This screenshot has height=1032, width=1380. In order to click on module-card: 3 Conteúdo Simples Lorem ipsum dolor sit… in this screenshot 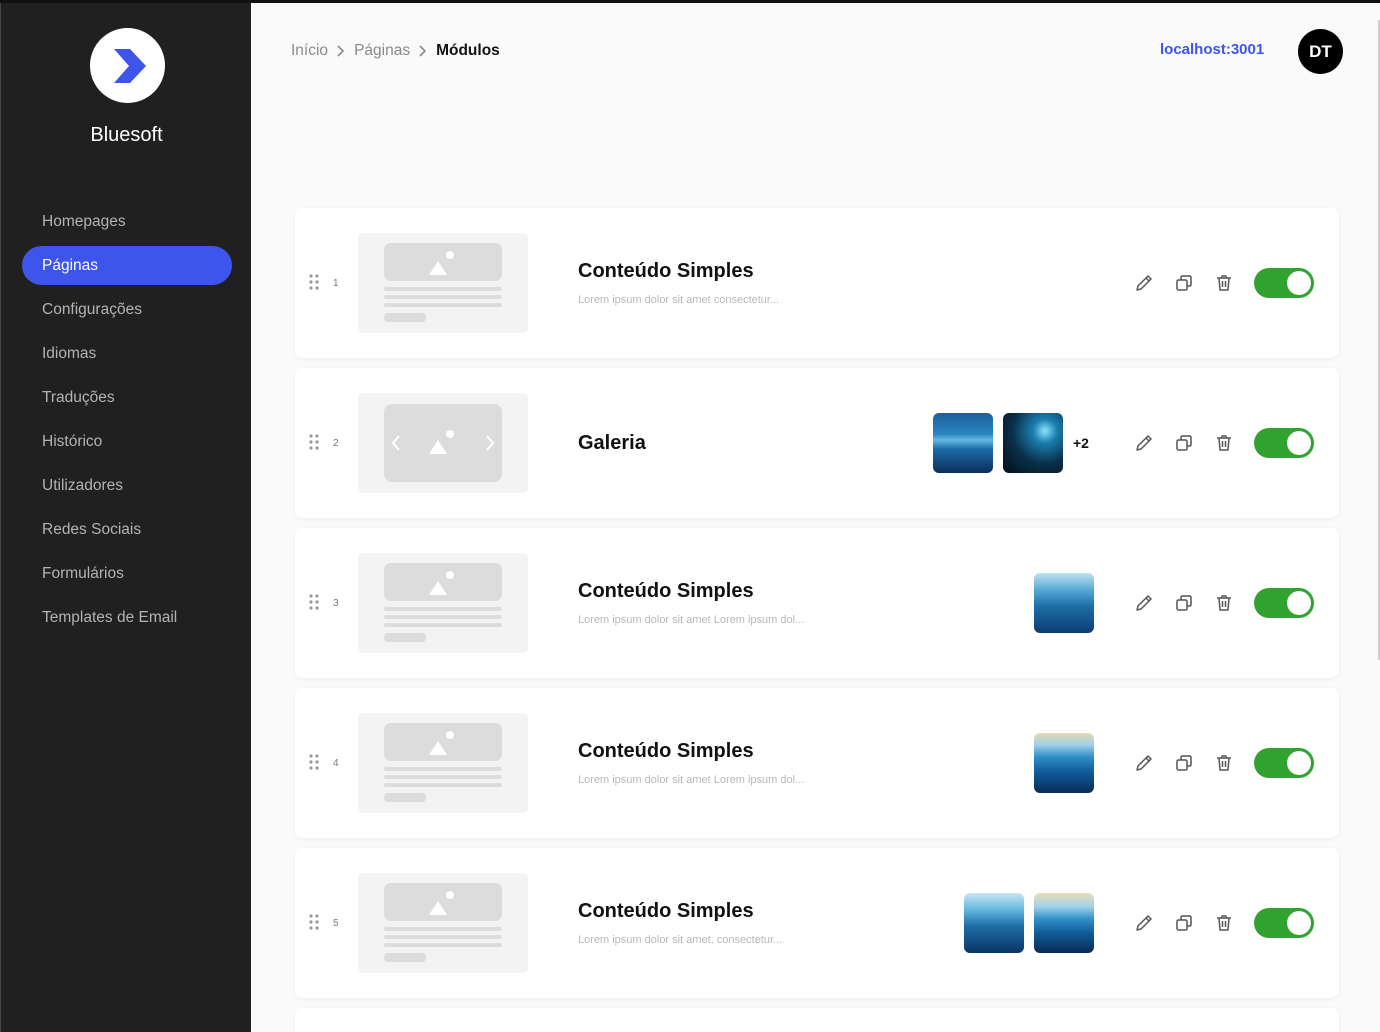, I will do `click(817, 603)`.